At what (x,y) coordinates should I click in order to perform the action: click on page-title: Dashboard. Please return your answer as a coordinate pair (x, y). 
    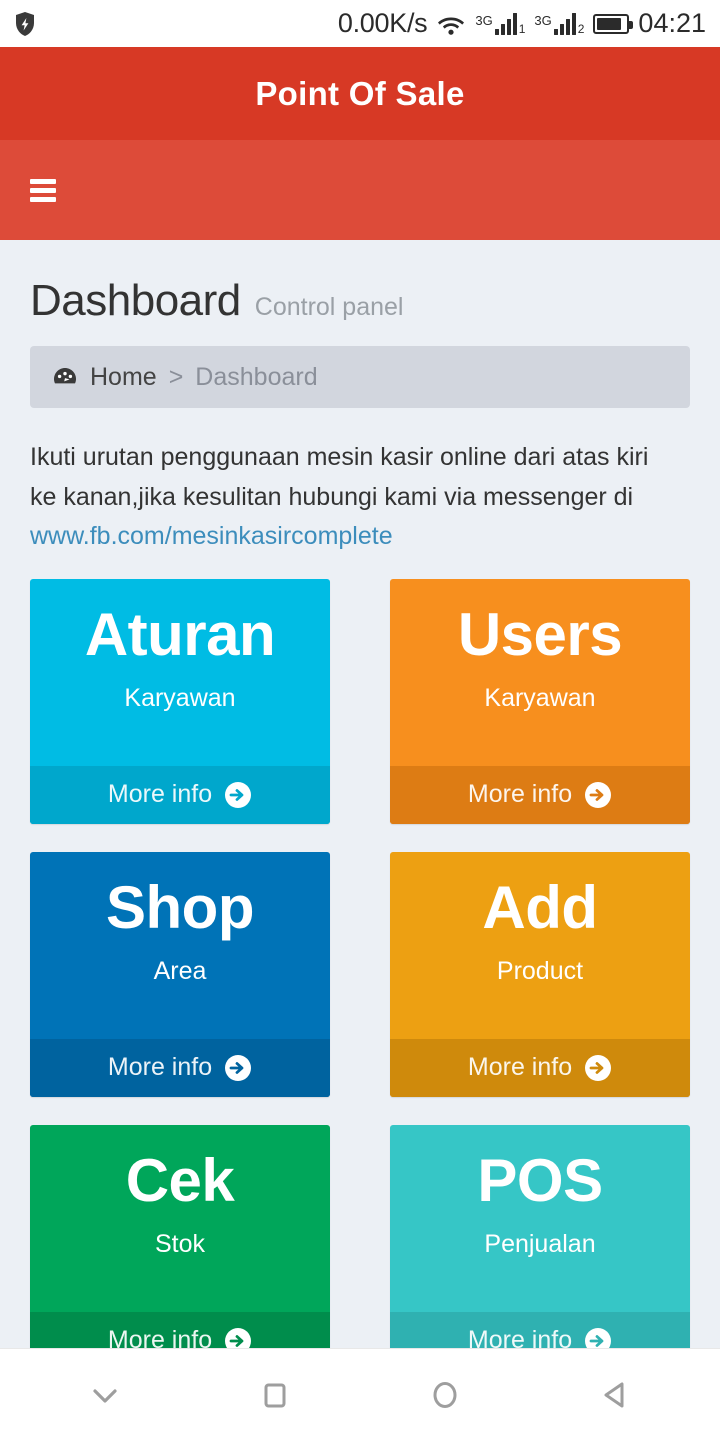
    Looking at the image, I should click on (135, 300).